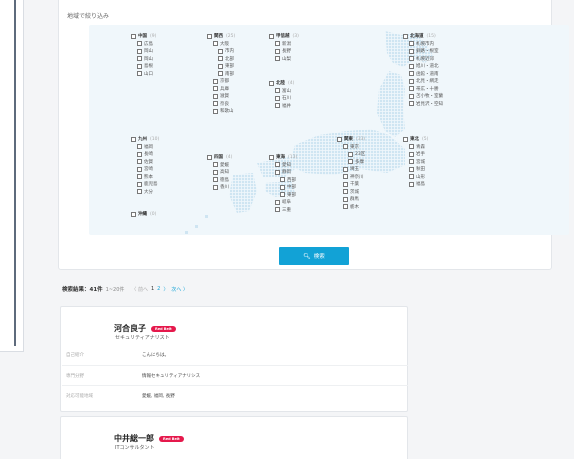  Describe the element at coordinates (148, 169) in the screenshot. I see `prefecture-checkbox: 宮崎` at that location.